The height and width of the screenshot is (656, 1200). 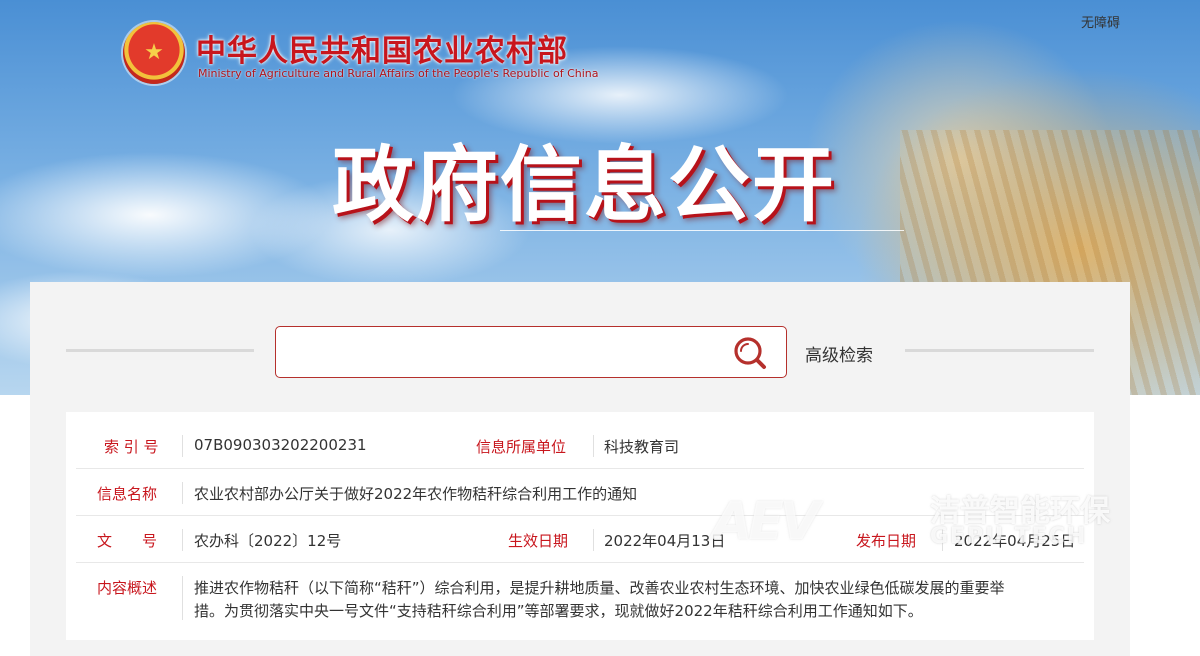 I want to click on effective-date-label: 生效日期, so click(x=538, y=541).